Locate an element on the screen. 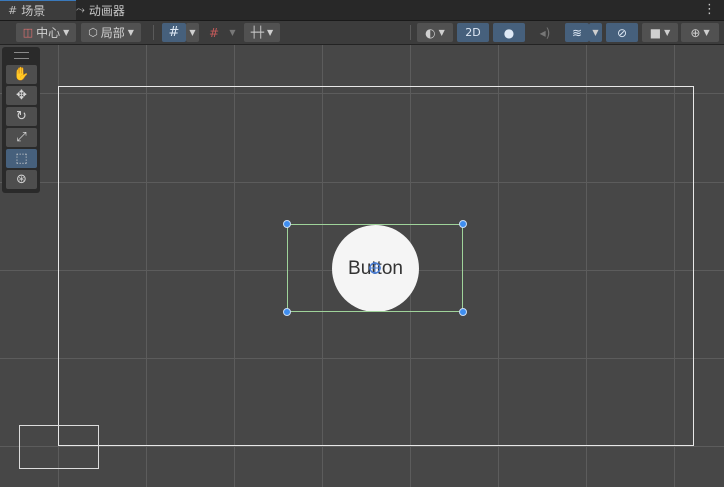  grid-snap-icon: # is located at coordinates (174, 32).